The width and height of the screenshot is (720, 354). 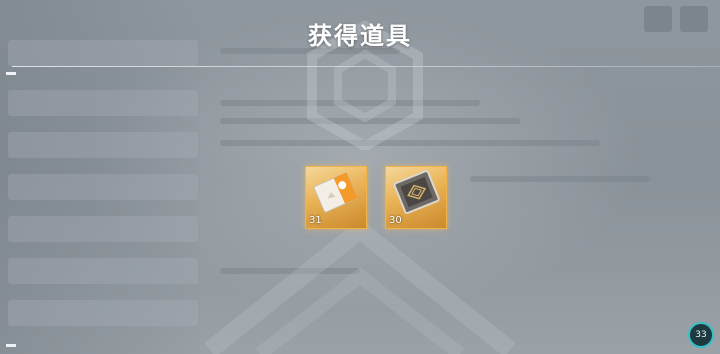 I want to click on item-count: 30, so click(x=395, y=220).